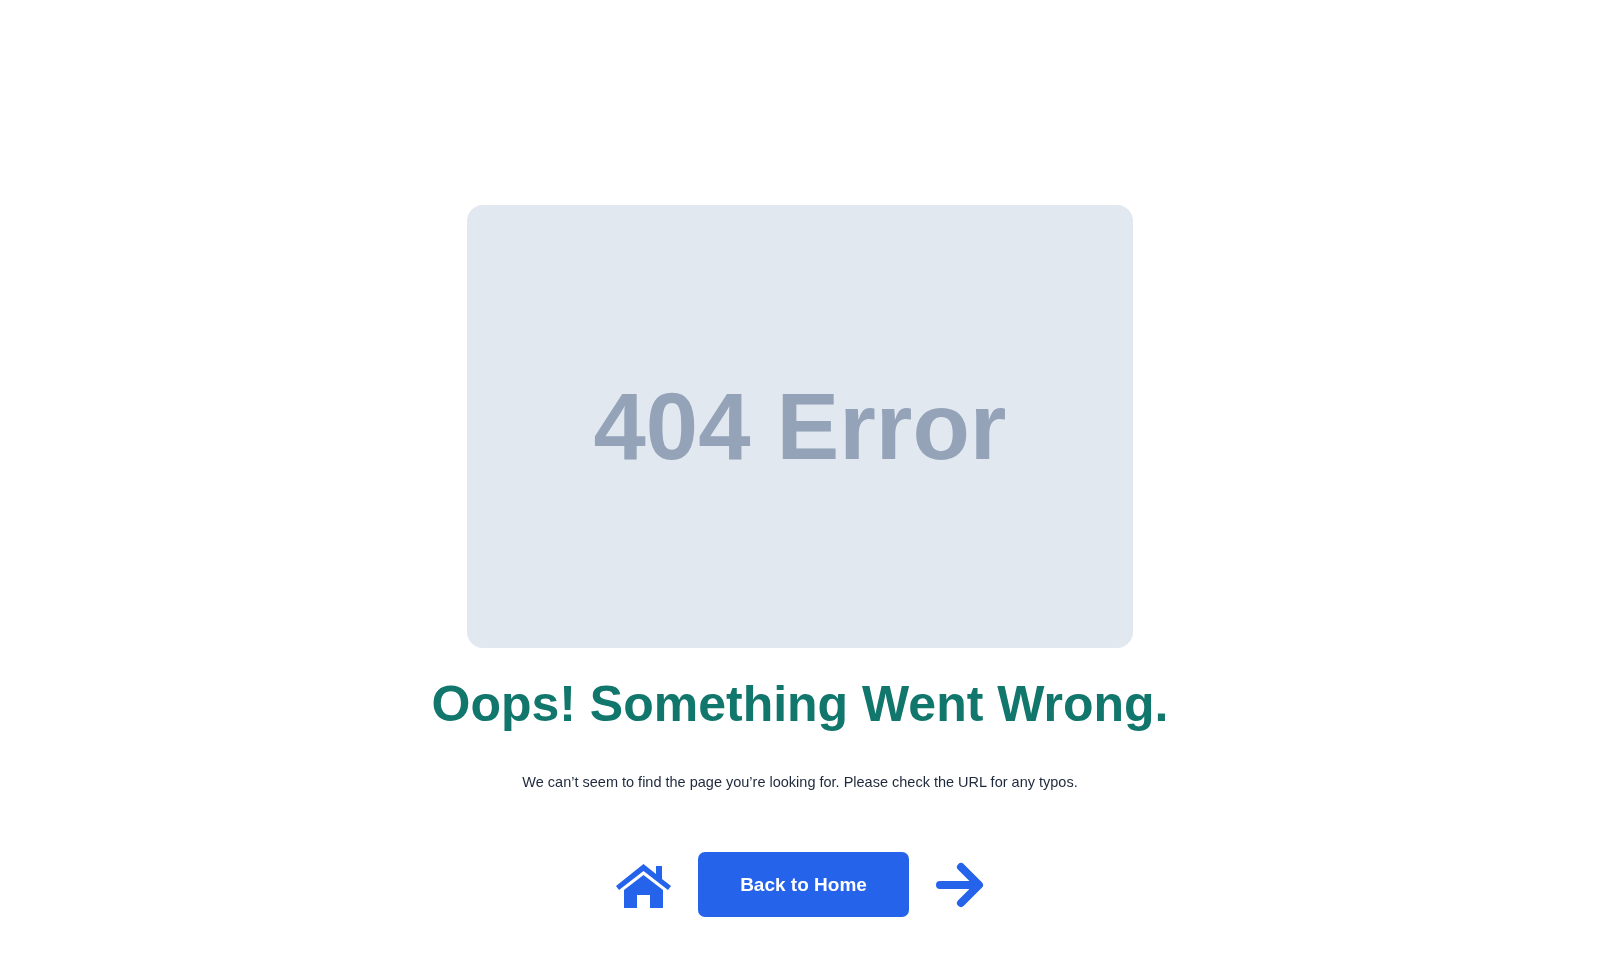 The width and height of the screenshot is (1600, 978). I want to click on error-message: We can’t seem to find the page you’re looking for. Please check the URL for any typos., so click(800, 782).